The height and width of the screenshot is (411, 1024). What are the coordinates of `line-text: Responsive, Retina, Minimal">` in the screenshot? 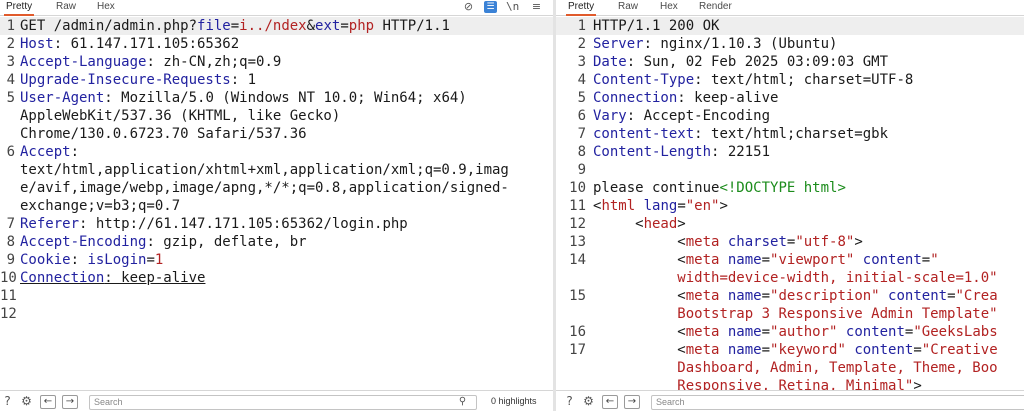 It's located at (757, 384).